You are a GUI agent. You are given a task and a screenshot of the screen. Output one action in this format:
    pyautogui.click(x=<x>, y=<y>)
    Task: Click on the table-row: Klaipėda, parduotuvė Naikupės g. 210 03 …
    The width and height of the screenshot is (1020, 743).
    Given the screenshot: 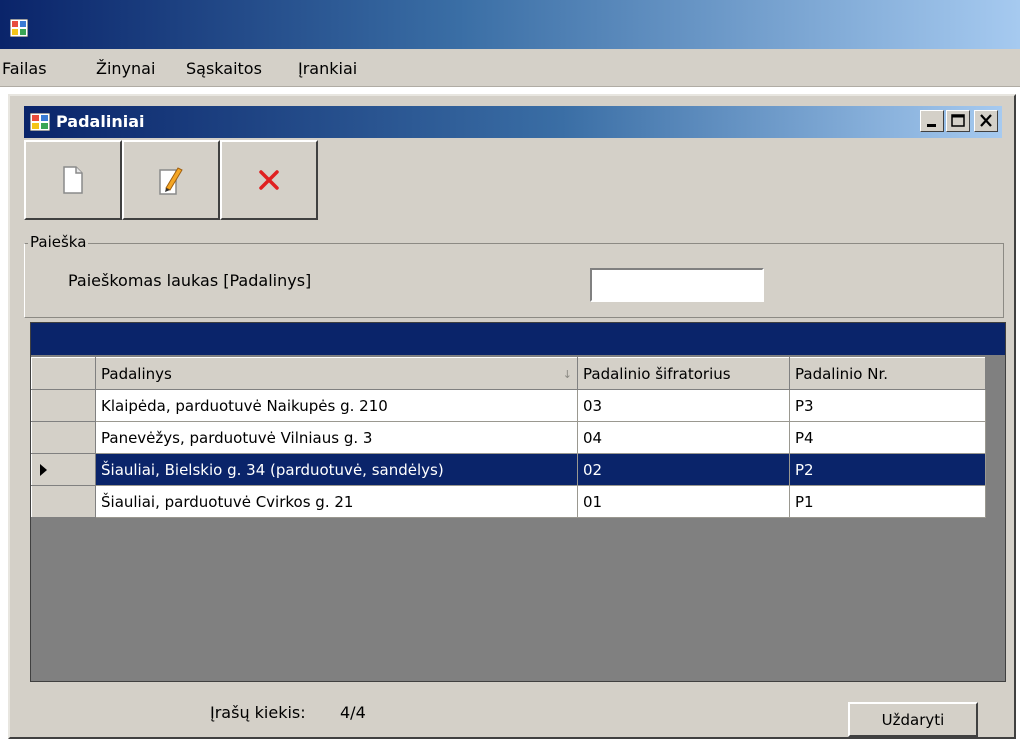 What is the action you would take?
    pyautogui.click(x=508, y=405)
    